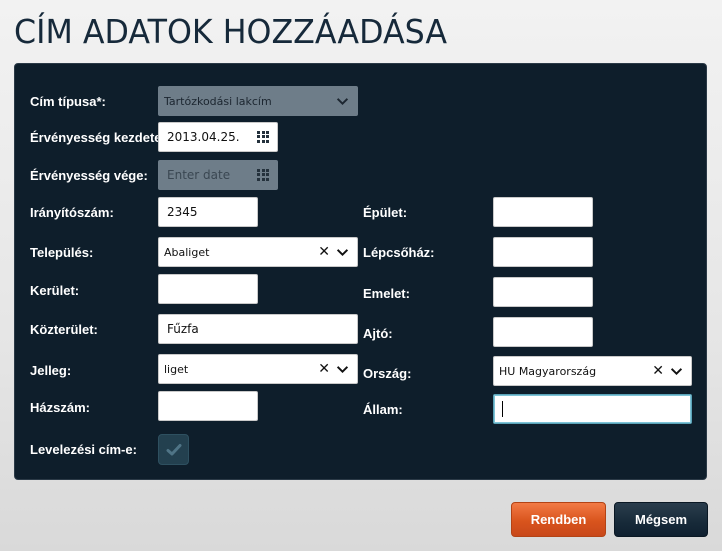 This screenshot has width=722, height=551. What do you see at coordinates (218, 101) in the screenshot?
I see `address-type-value: Tartózkodási lakcím` at bounding box center [218, 101].